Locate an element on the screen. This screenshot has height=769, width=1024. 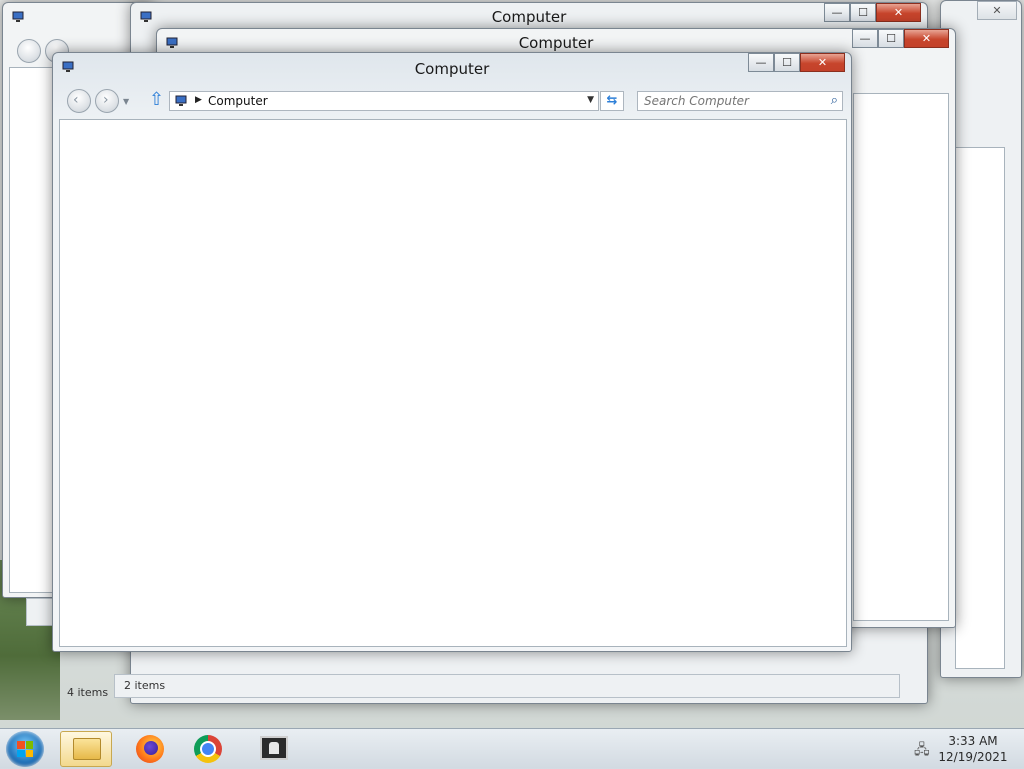
start-button is located at coordinates (25, 749).